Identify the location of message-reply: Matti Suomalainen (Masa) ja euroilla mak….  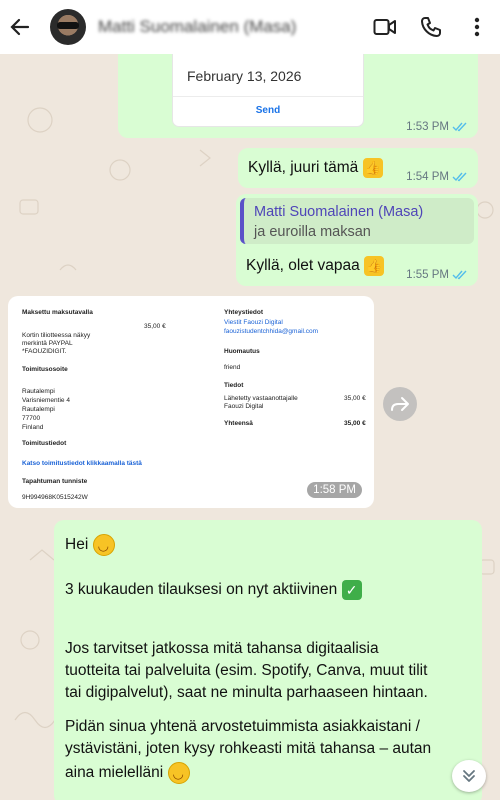
(357, 240).